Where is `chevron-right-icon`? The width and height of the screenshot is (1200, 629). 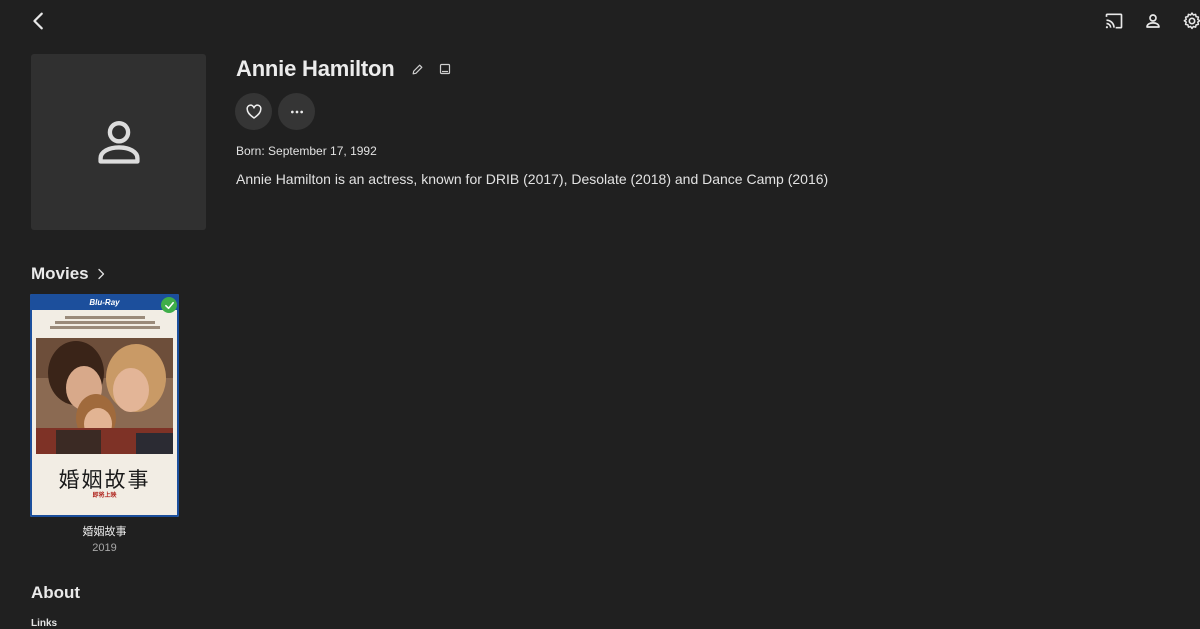
chevron-right-icon is located at coordinates (101, 274).